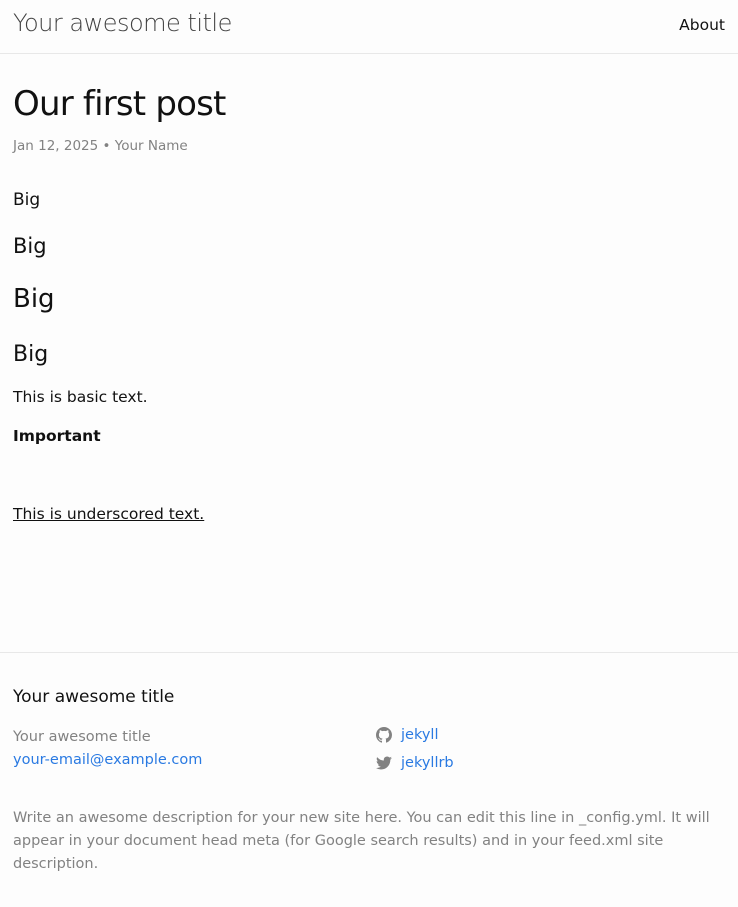  I want to click on twitter-link: jekyllrb, so click(415, 763).